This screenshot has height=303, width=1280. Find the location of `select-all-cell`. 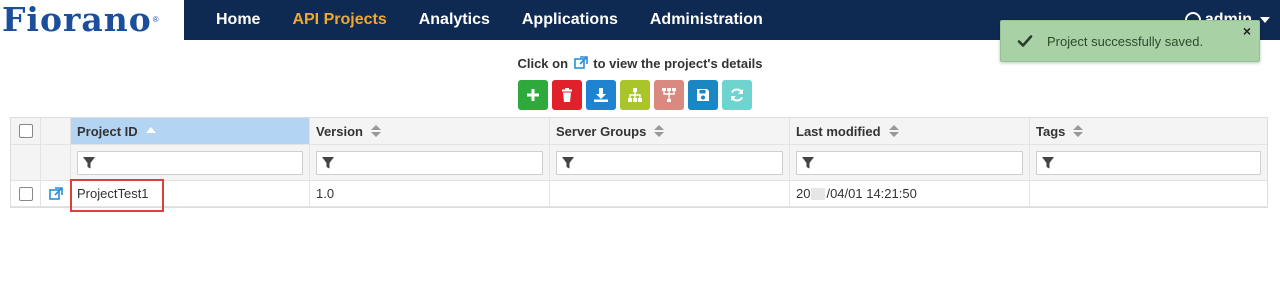

select-all-cell is located at coordinates (26, 131).